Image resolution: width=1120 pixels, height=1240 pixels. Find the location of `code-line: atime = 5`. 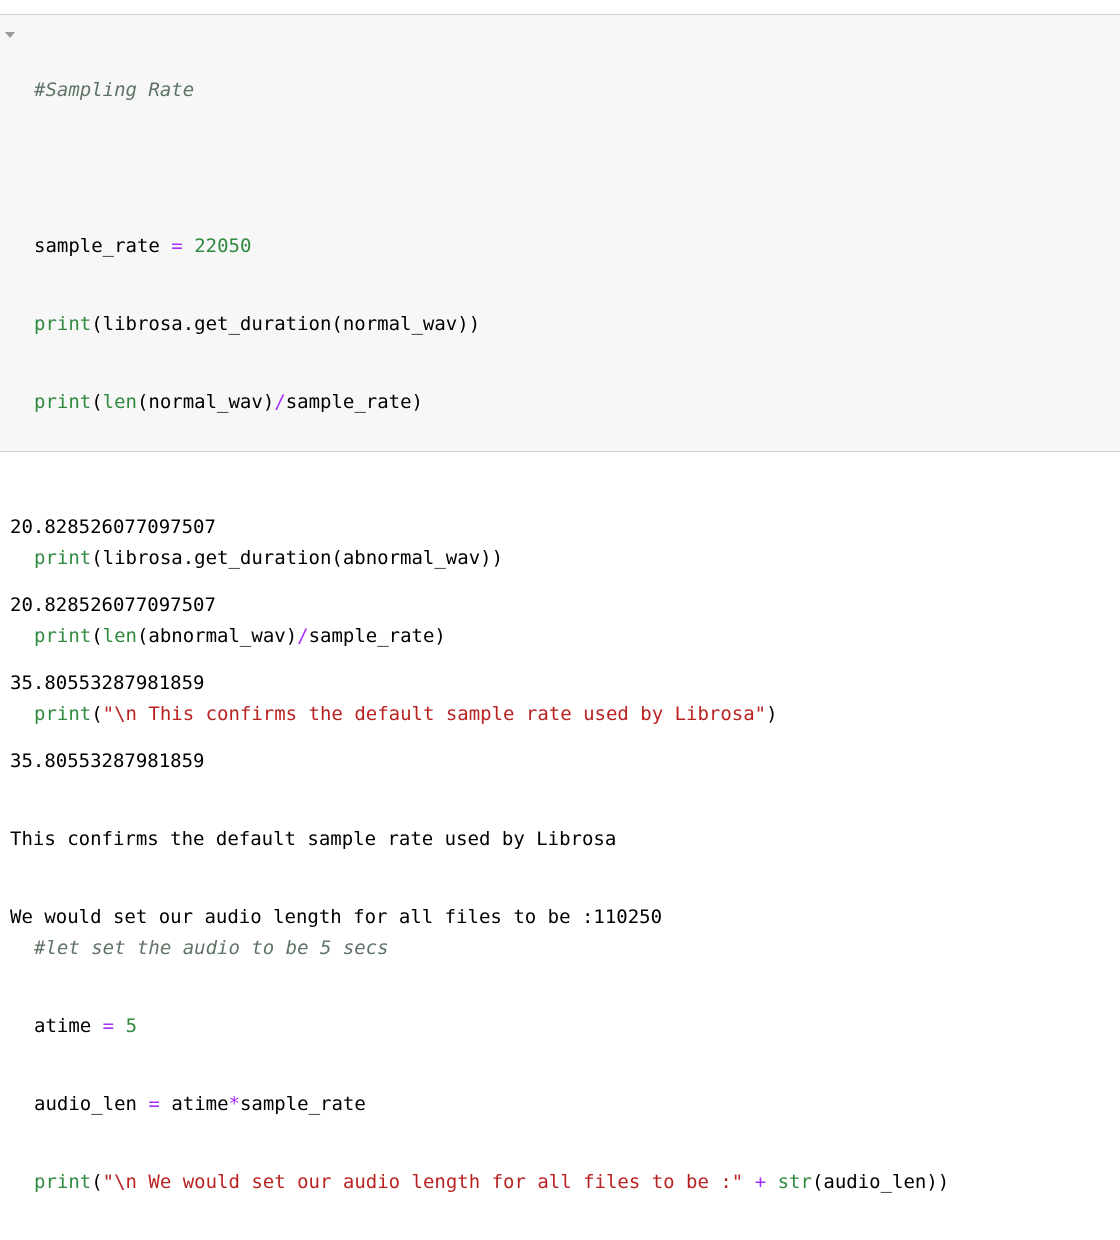

code-line: atime = 5 is located at coordinates (576, 1026).